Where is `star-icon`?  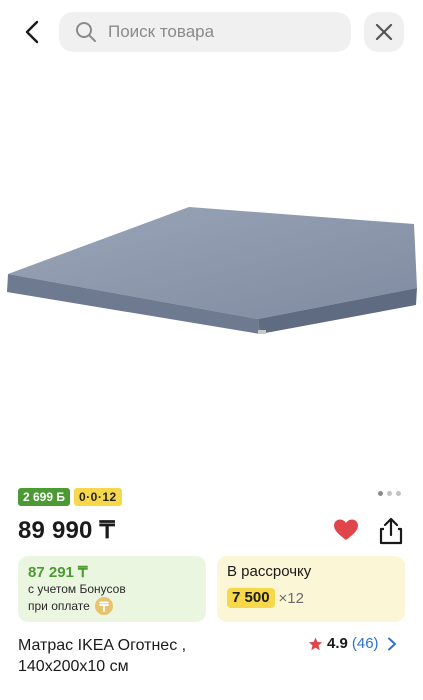 star-icon is located at coordinates (315, 643).